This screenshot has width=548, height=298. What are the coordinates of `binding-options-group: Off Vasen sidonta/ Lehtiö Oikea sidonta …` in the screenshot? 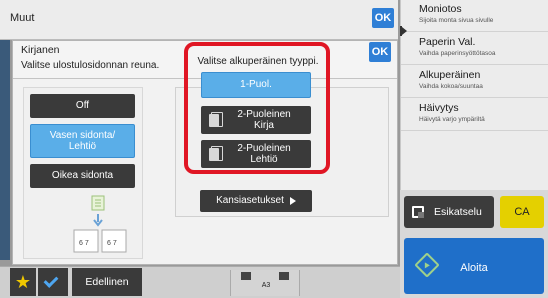 It's located at (83, 173).